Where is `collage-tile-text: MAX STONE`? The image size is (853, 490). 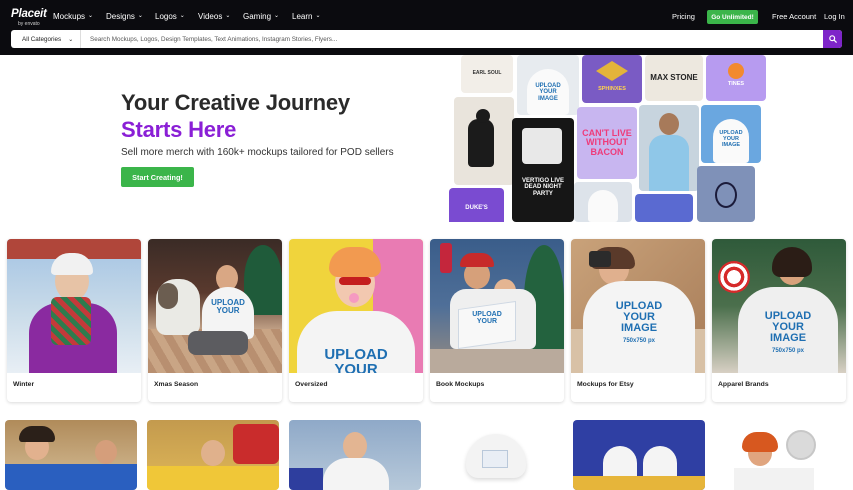 collage-tile-text: MAX STONE is located at coordinates (674, 77).